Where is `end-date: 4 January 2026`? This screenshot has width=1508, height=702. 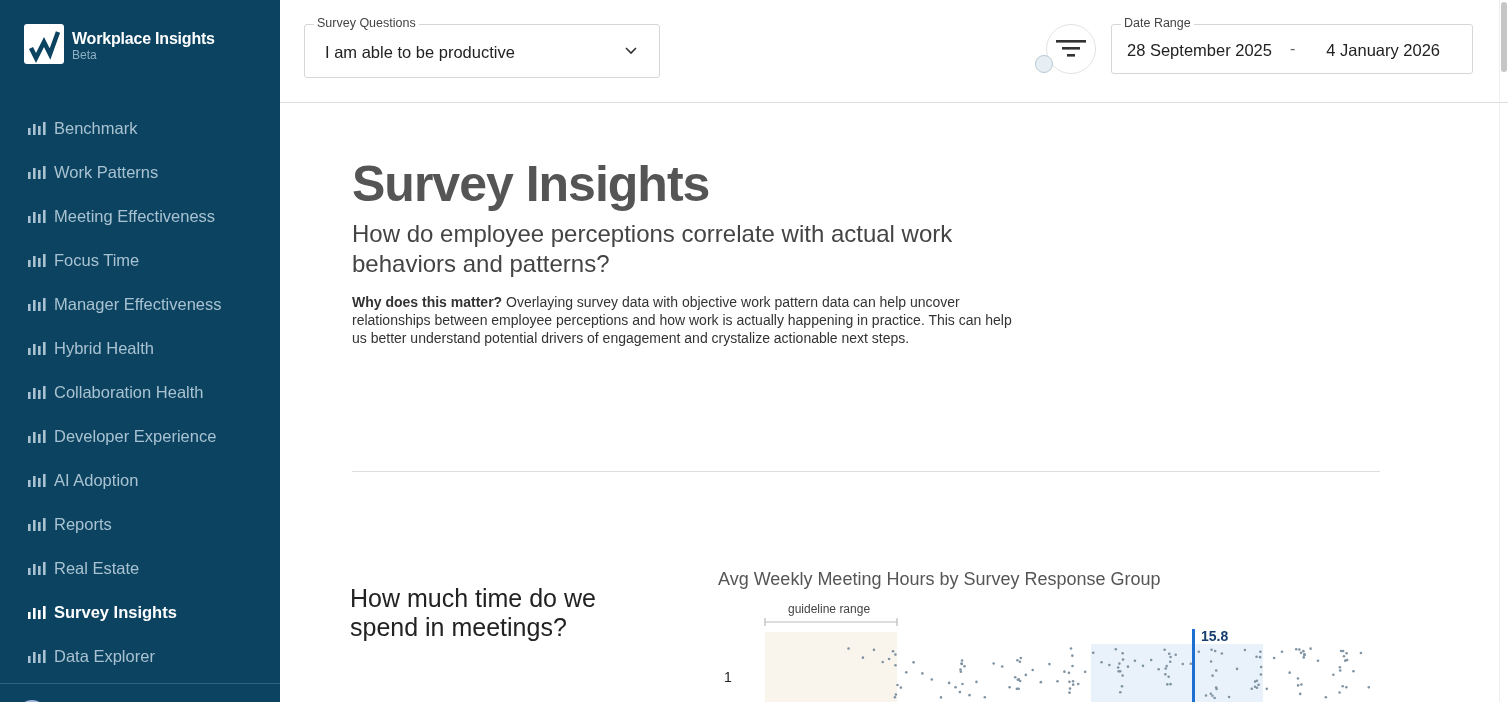
end-date: 4 January 2026 is located at coordinates (1383, 49).